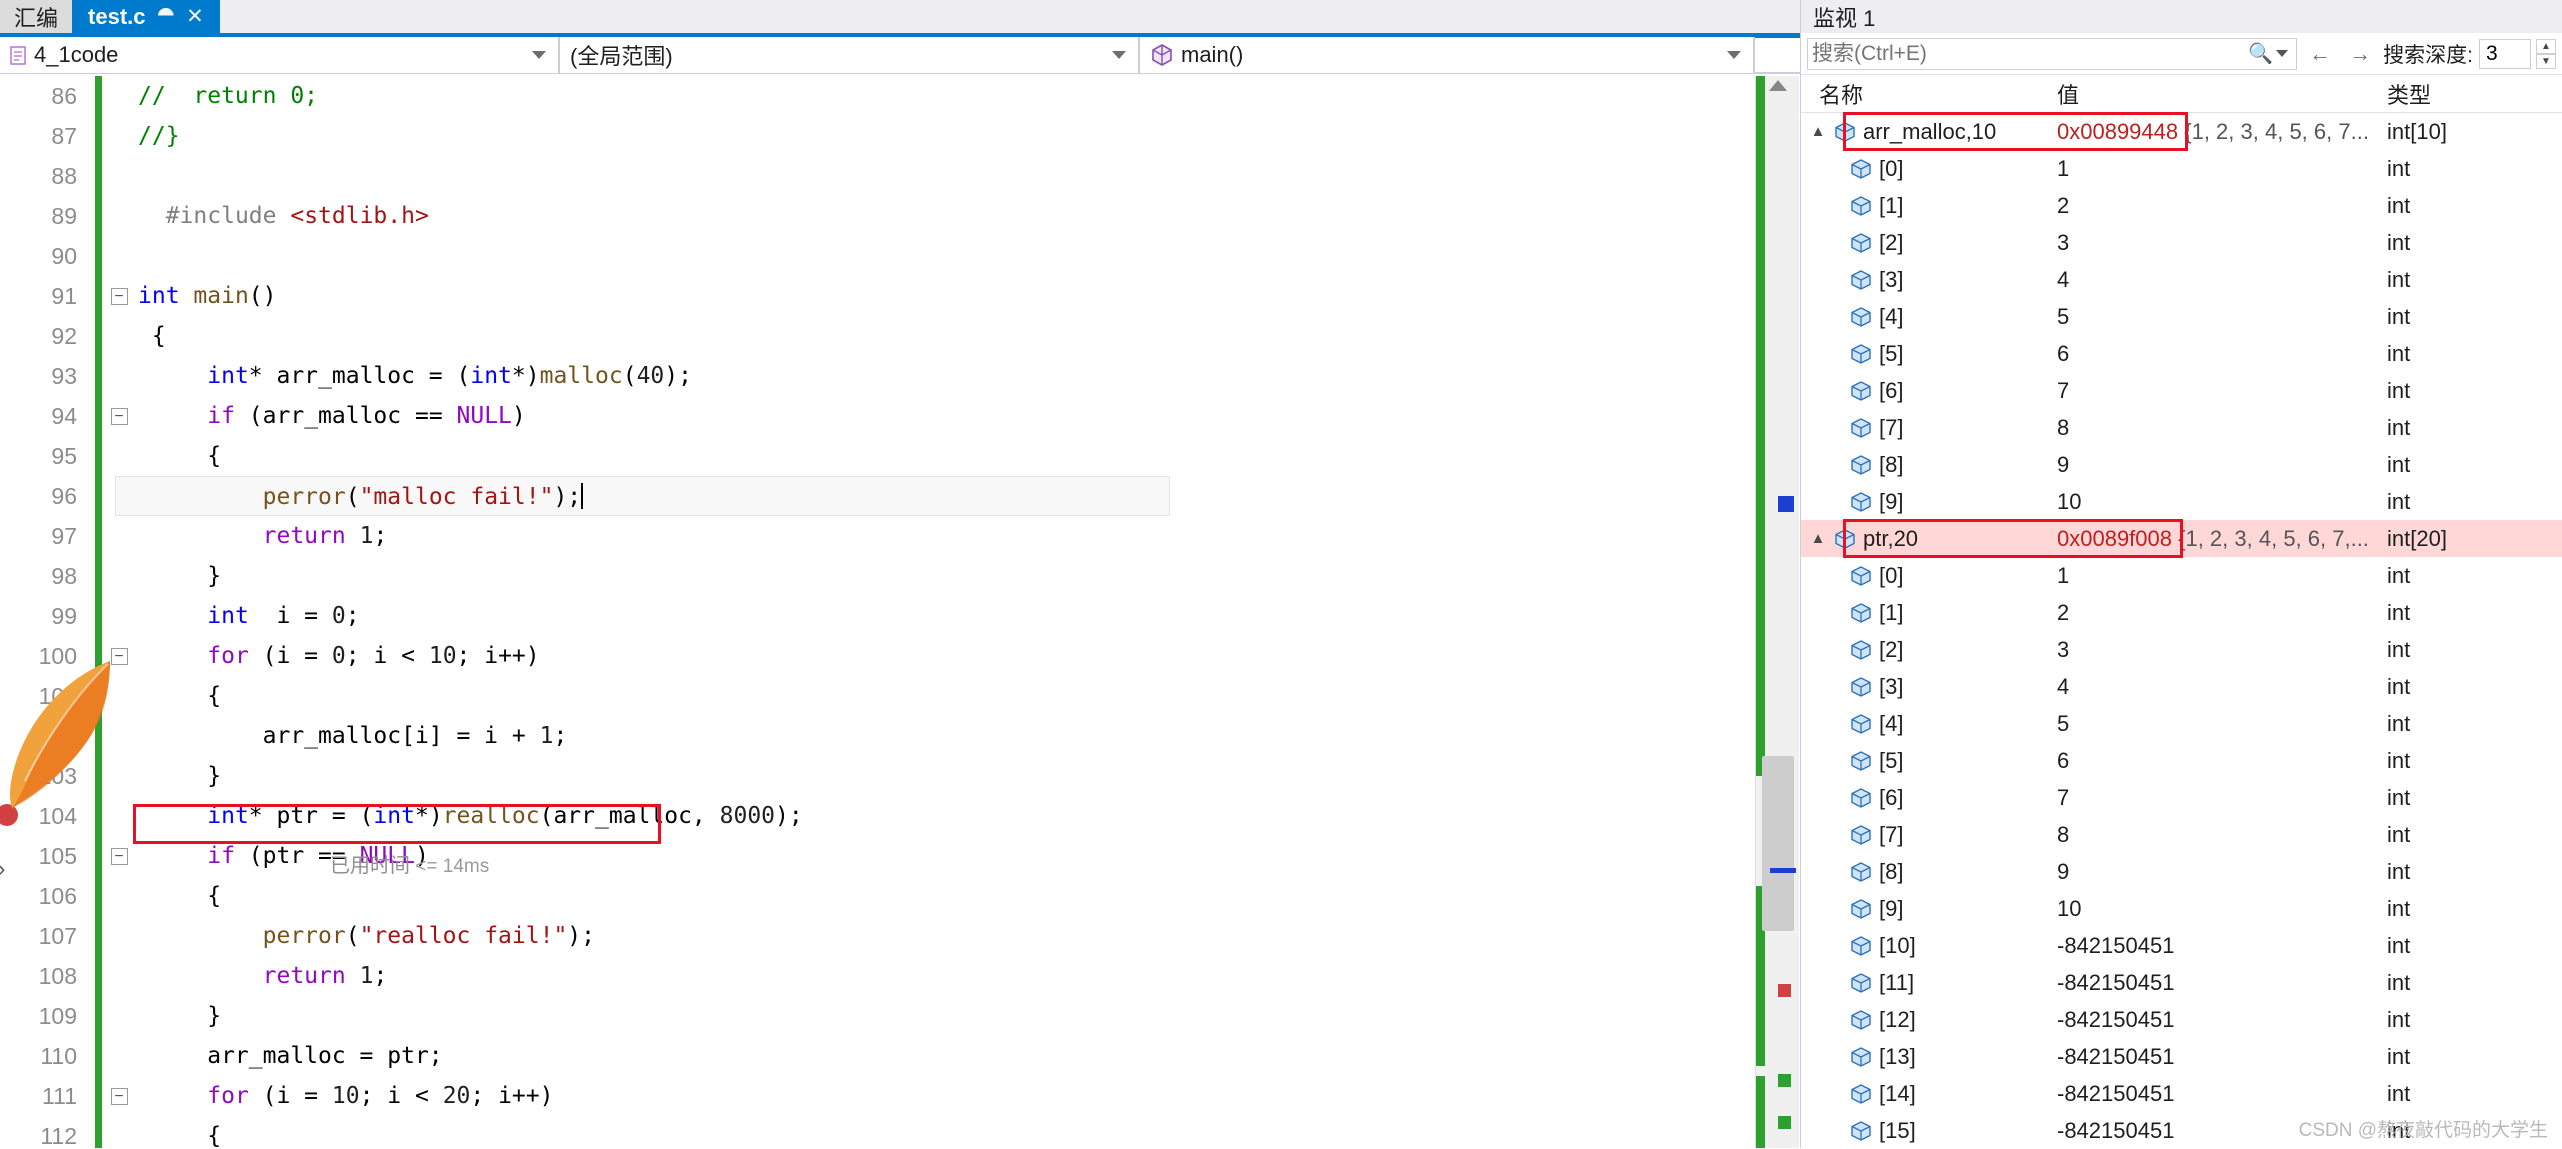 The width and height of the screenshot is (2562, 1149). I want to click on code-line: 98 }, so click(877, 576).